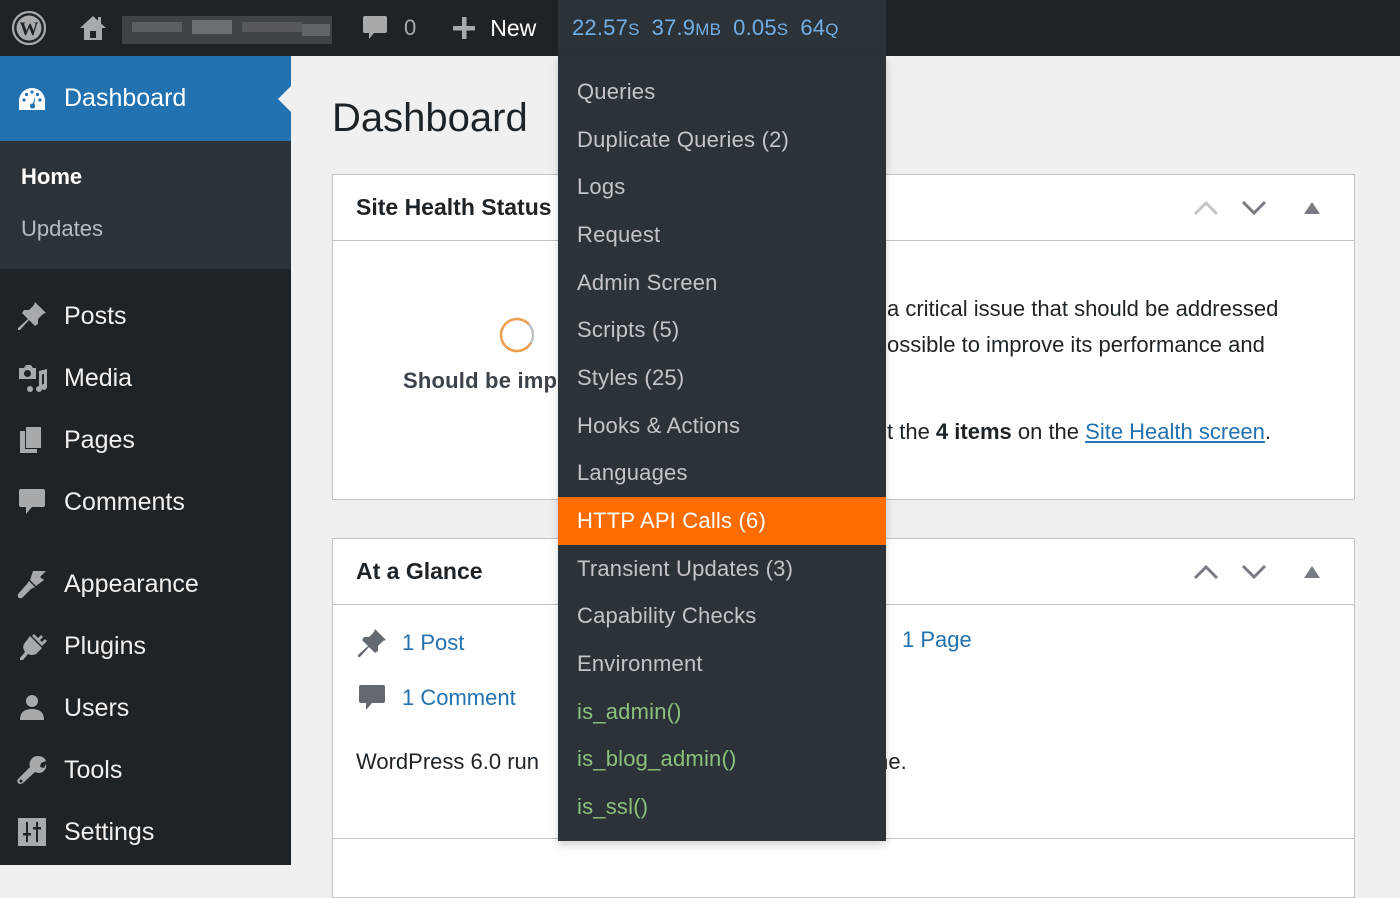  What do you see at coordinates (722, 664) in the screenshot?
I see `qm-menu-item: Environment` at bounding box center [722, 664].